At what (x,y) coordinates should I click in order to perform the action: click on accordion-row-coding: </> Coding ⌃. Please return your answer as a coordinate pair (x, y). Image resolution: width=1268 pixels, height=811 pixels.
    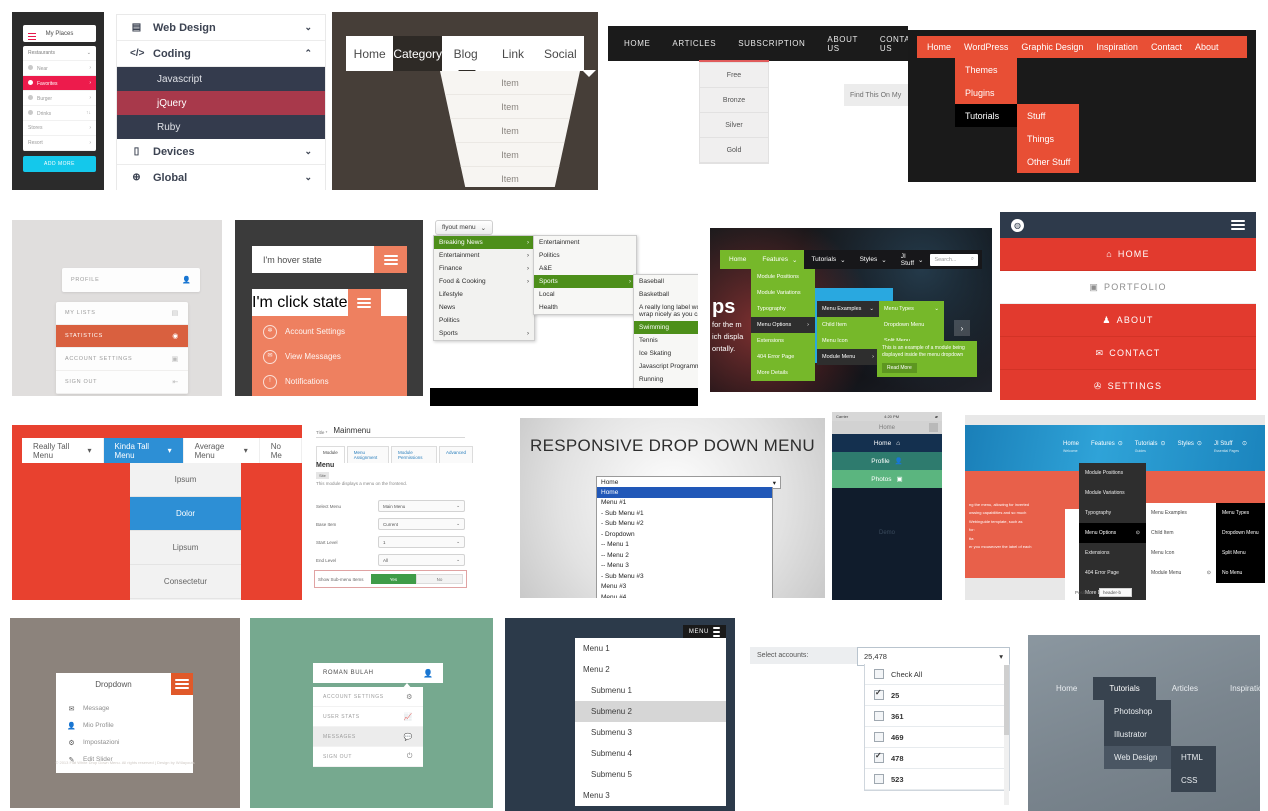
    Looking at the image, I should click on (221, 54).